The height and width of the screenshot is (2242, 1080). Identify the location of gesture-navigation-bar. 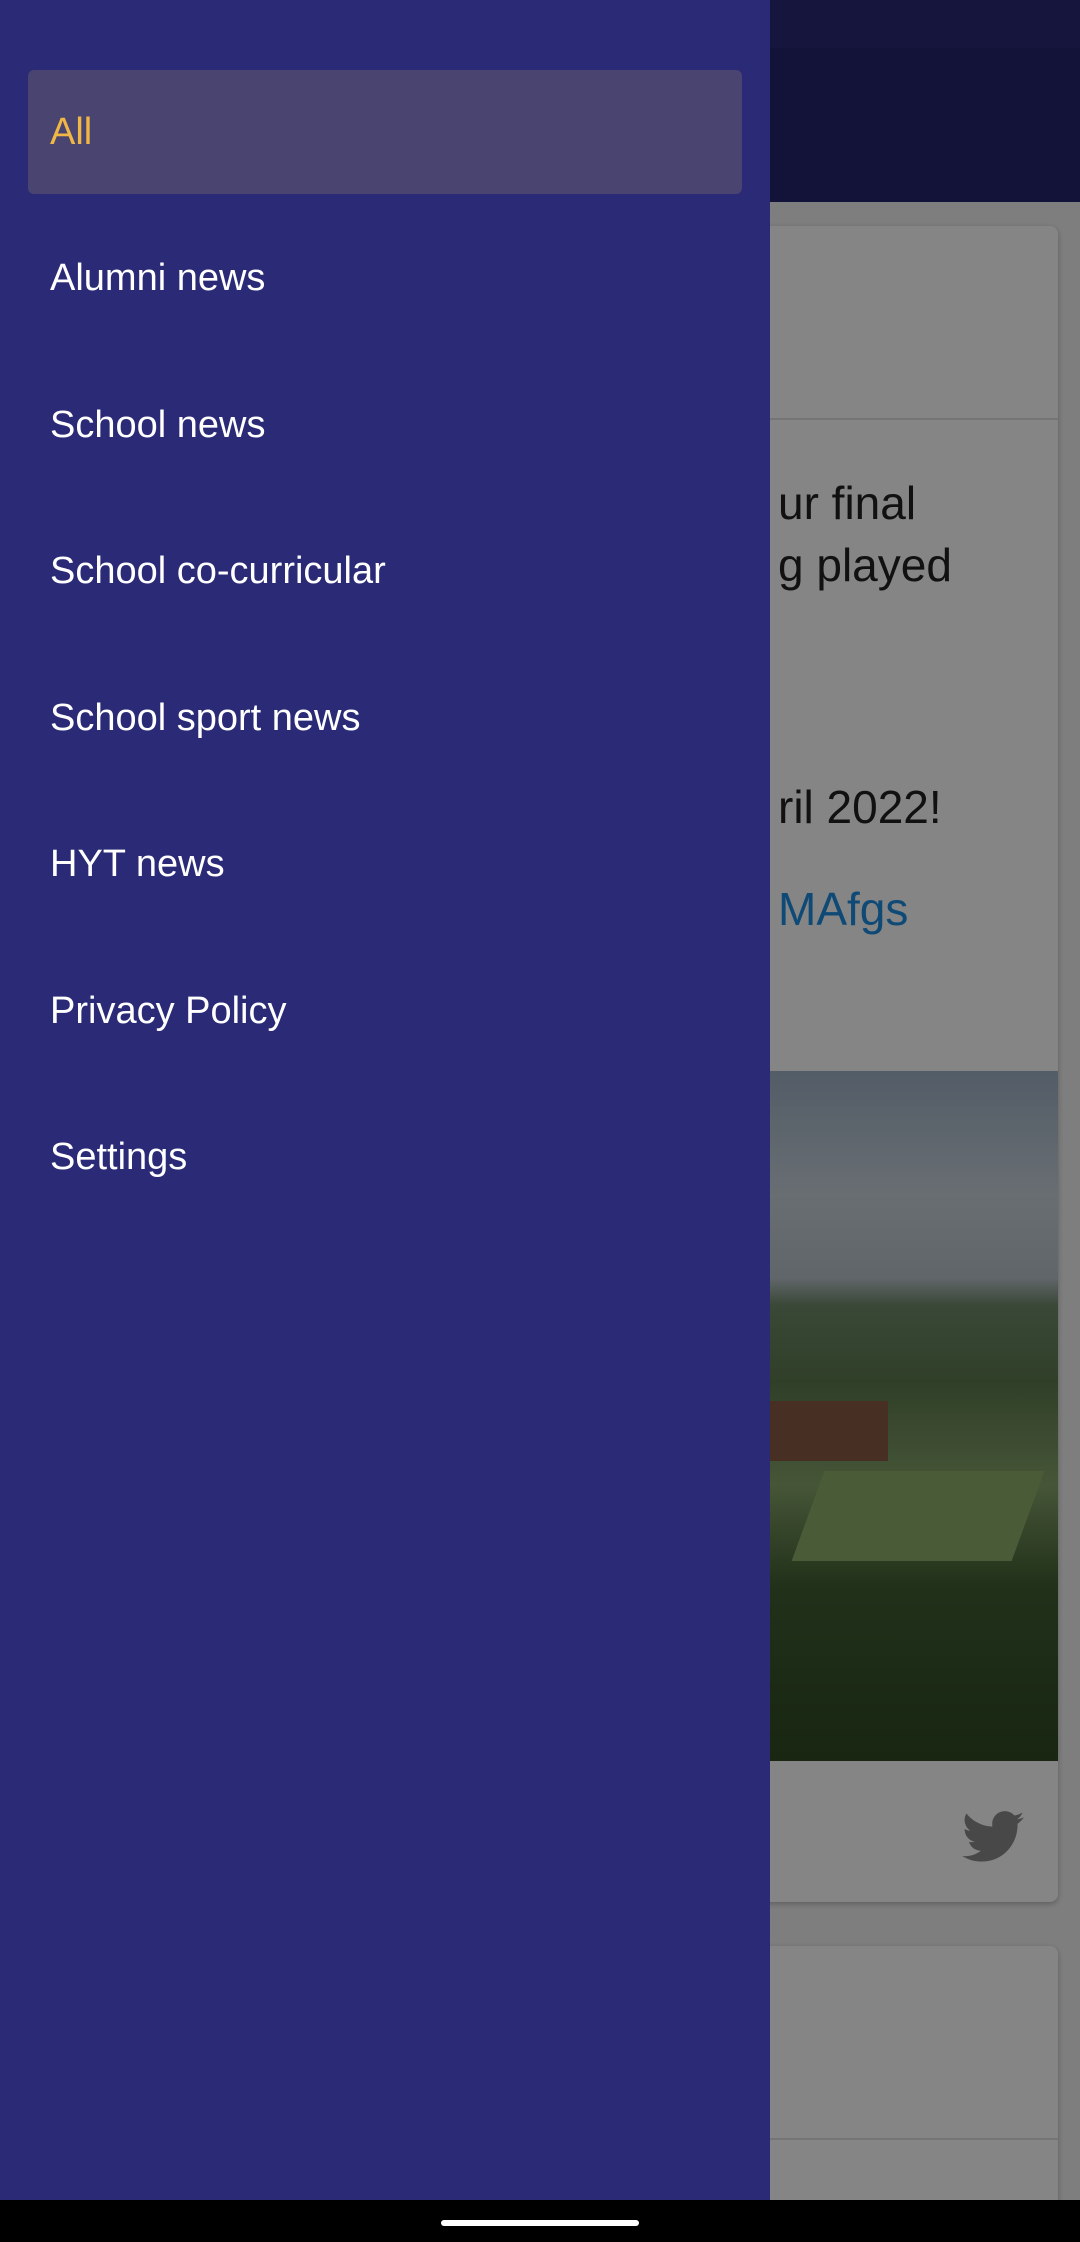
(540, 2221).